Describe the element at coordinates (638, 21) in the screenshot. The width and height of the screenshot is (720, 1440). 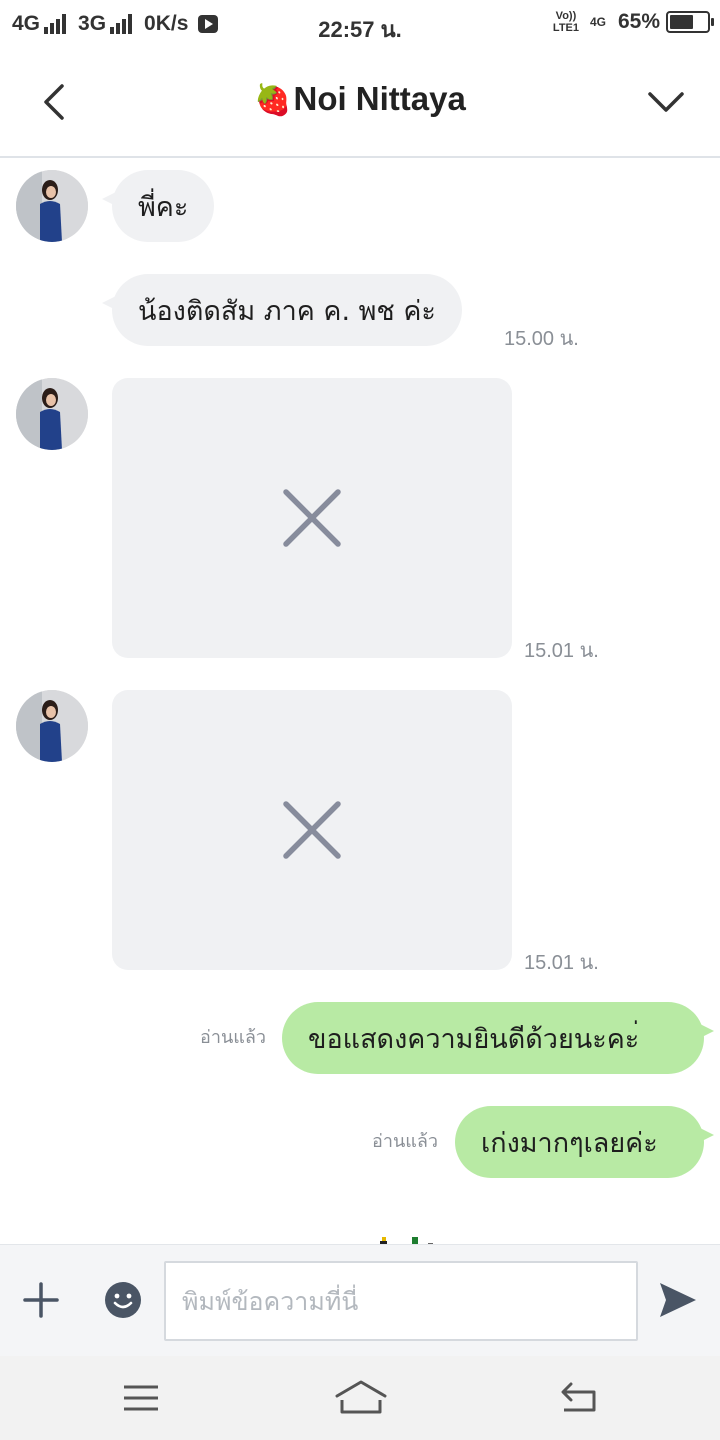
I see `battery-percent: 65%` at that location.